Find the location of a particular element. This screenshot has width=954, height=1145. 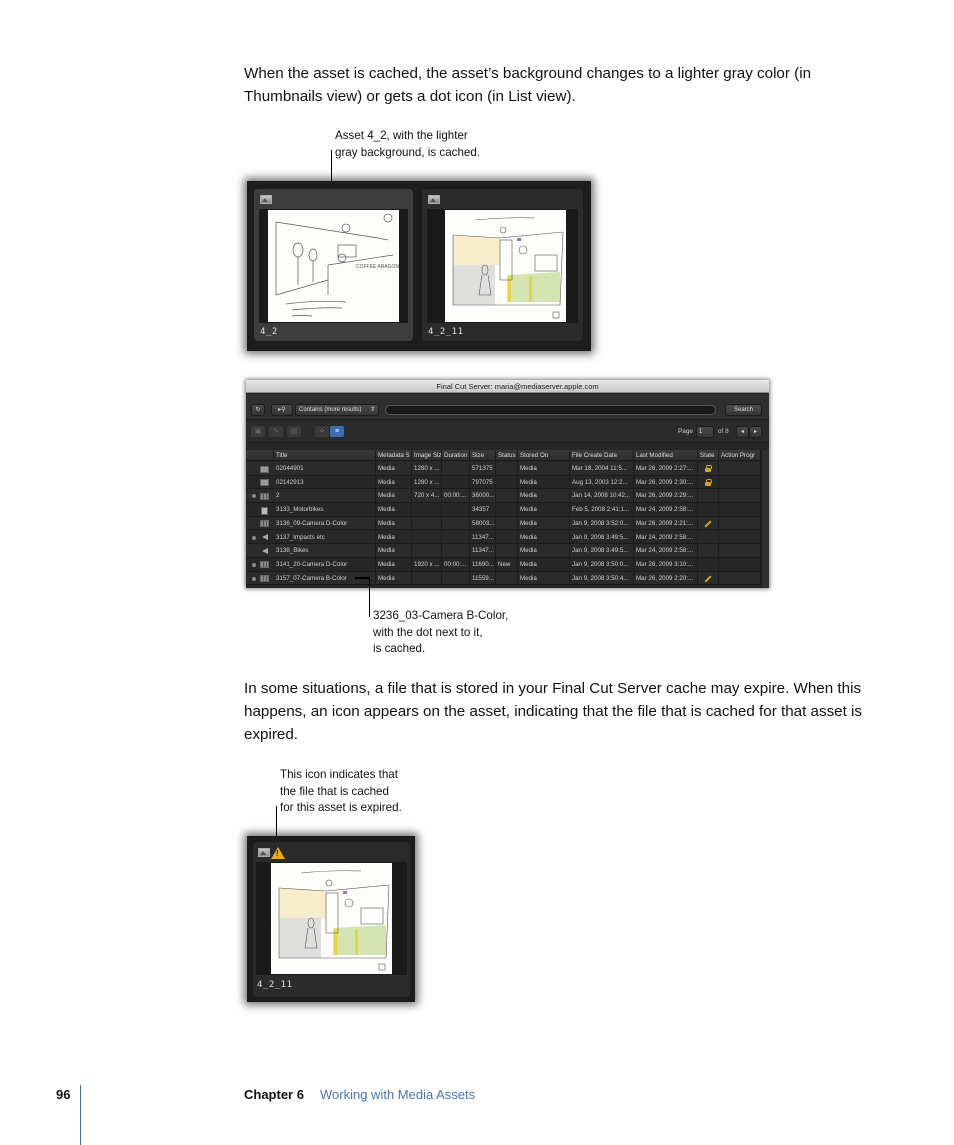

search-scope-select: Contains (more results) ⇕ is located at coordinates (337, 410).